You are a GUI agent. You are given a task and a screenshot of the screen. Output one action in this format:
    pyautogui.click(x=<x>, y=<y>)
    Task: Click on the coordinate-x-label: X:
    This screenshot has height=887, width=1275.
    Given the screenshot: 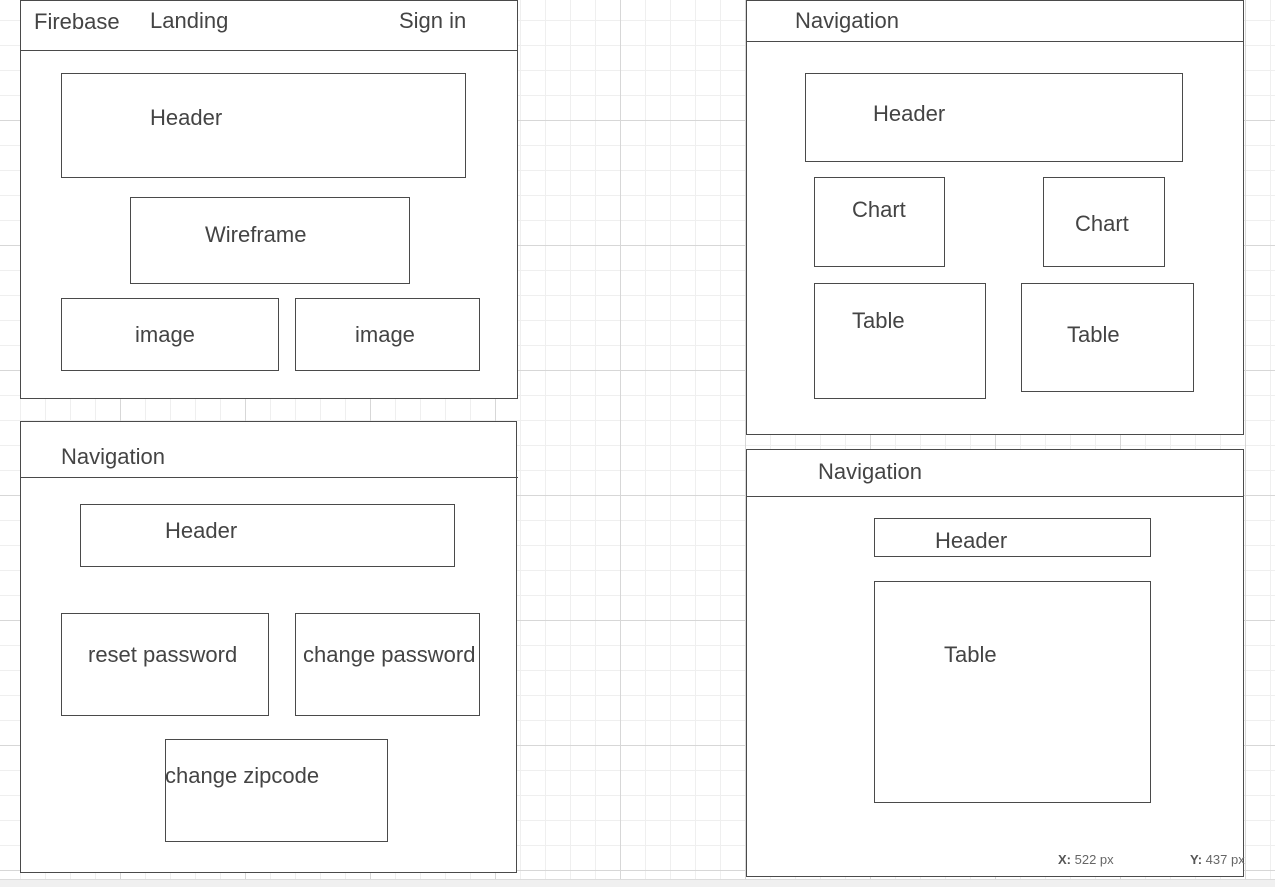 What is the action you would take?
    pyautogui.click(x=1064, y=859)
    